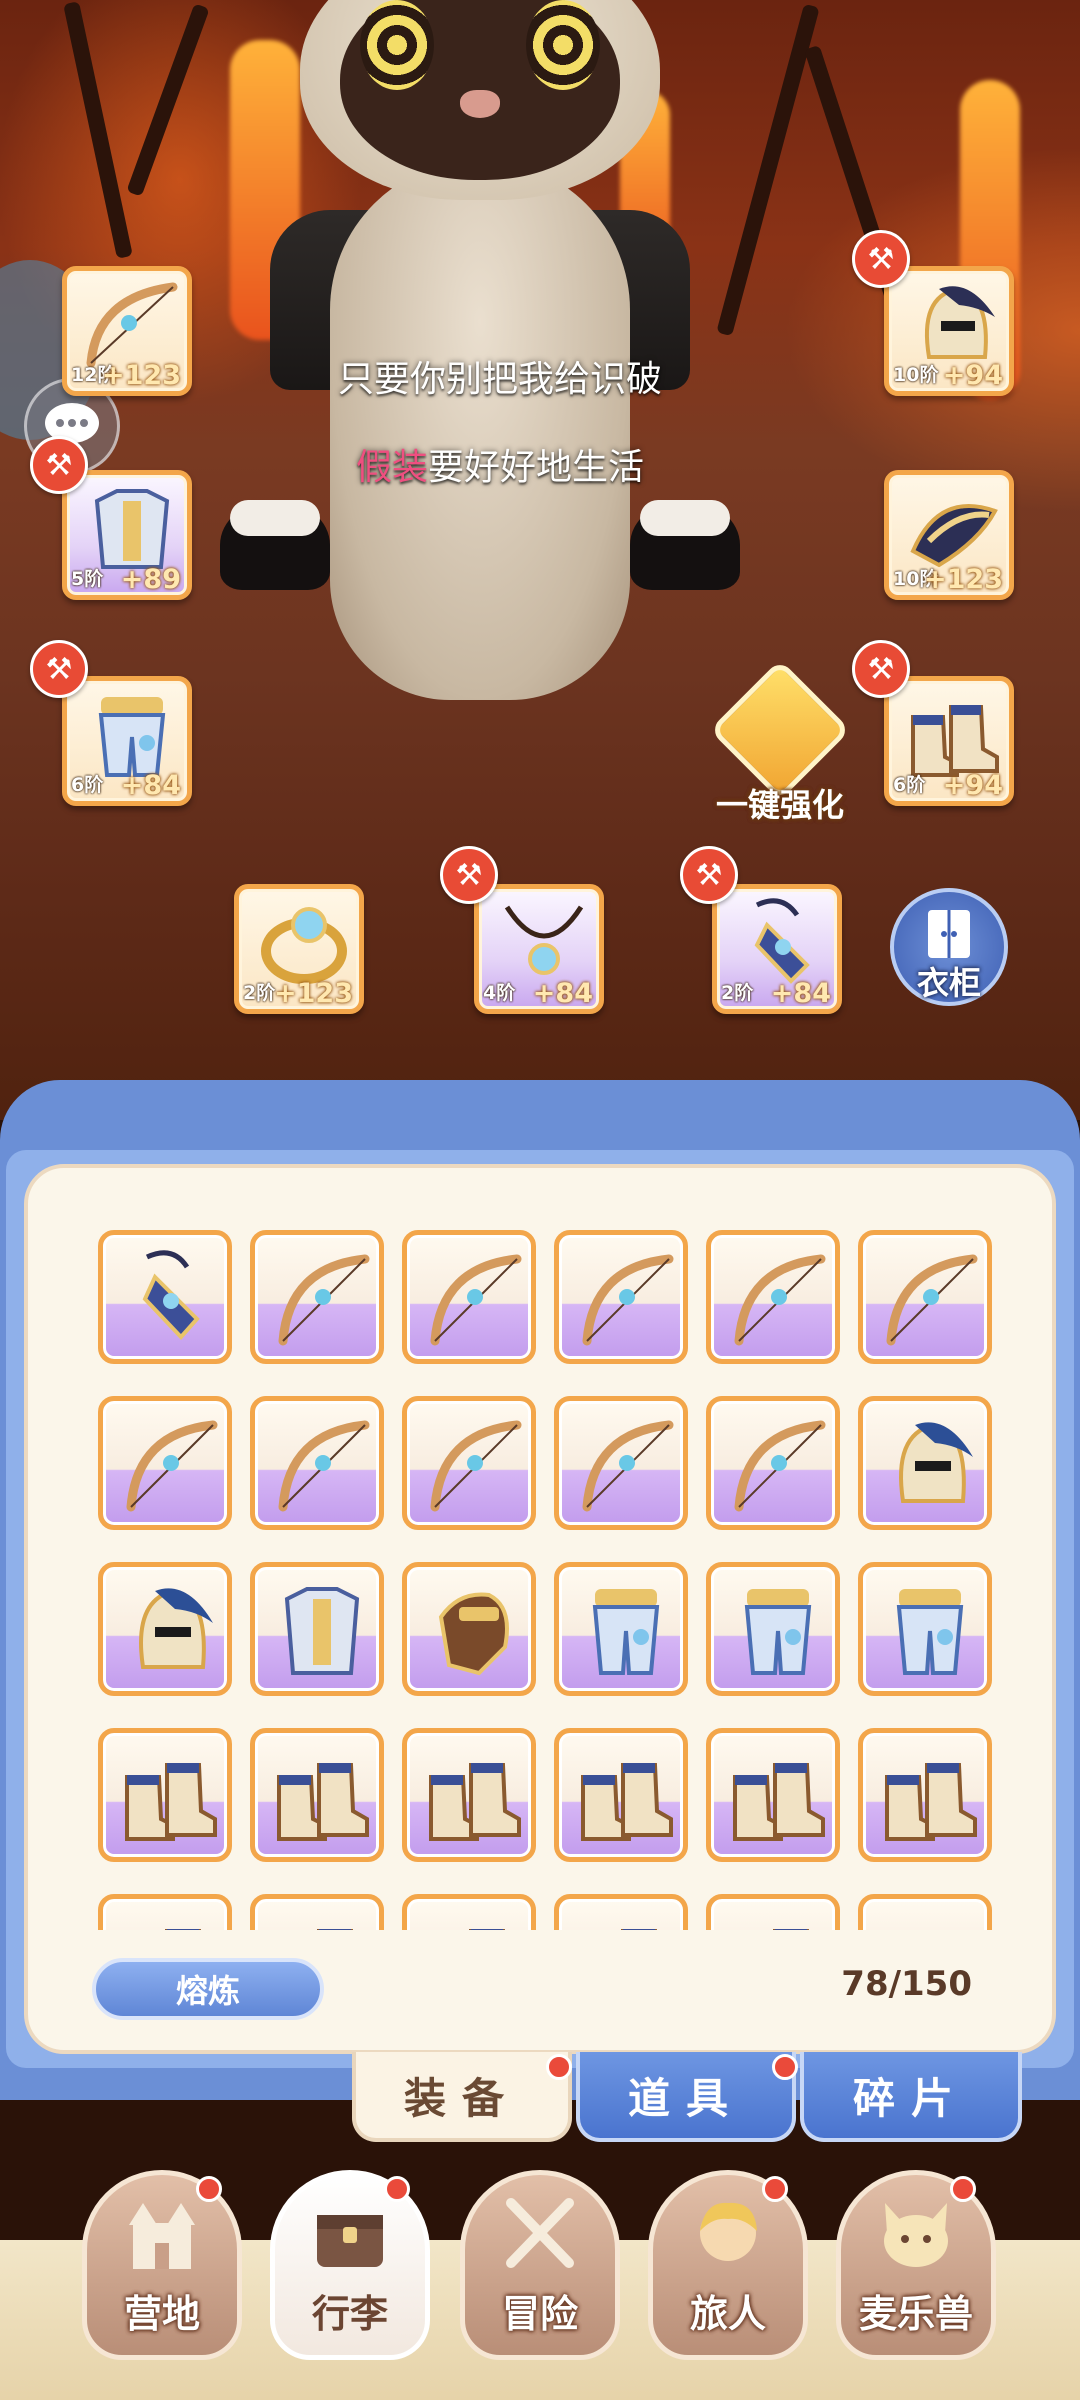 This screenshot has height=2400, width=1080. What do you see at coordinates (737, 993) in the screenshot?
I see `item-tier: 2阶` at bounding box center [737, 993].